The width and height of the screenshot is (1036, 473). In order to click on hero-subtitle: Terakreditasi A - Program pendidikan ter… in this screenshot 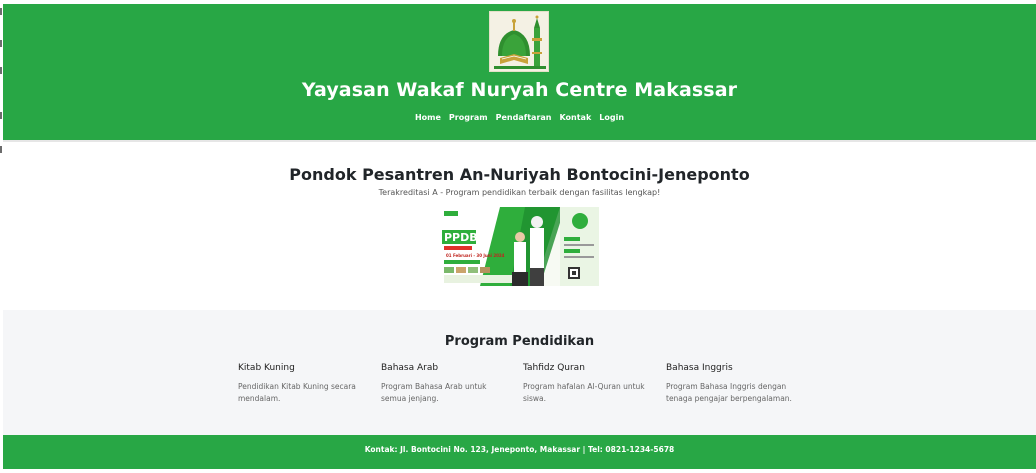, I will do `click(519, 192)`.